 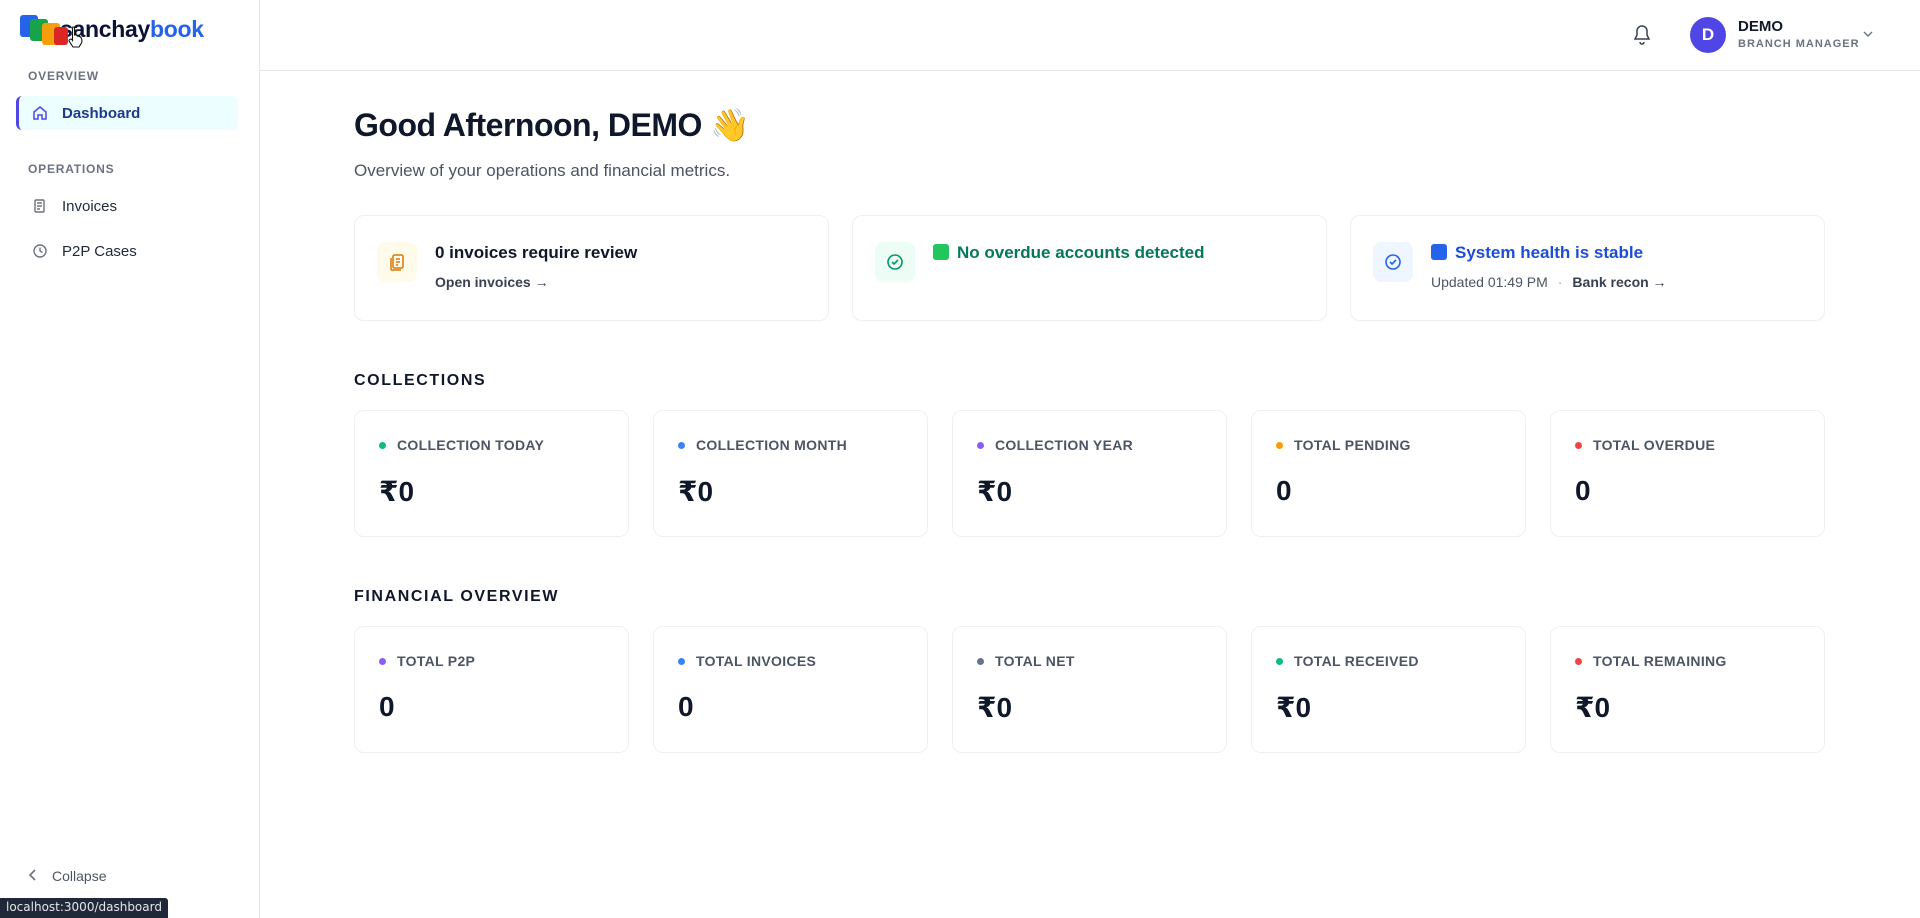 What do you see at coordinates (1439, 252) in the screenshot?
I see `blue-square-icon` at bounding box center [1439, 252].